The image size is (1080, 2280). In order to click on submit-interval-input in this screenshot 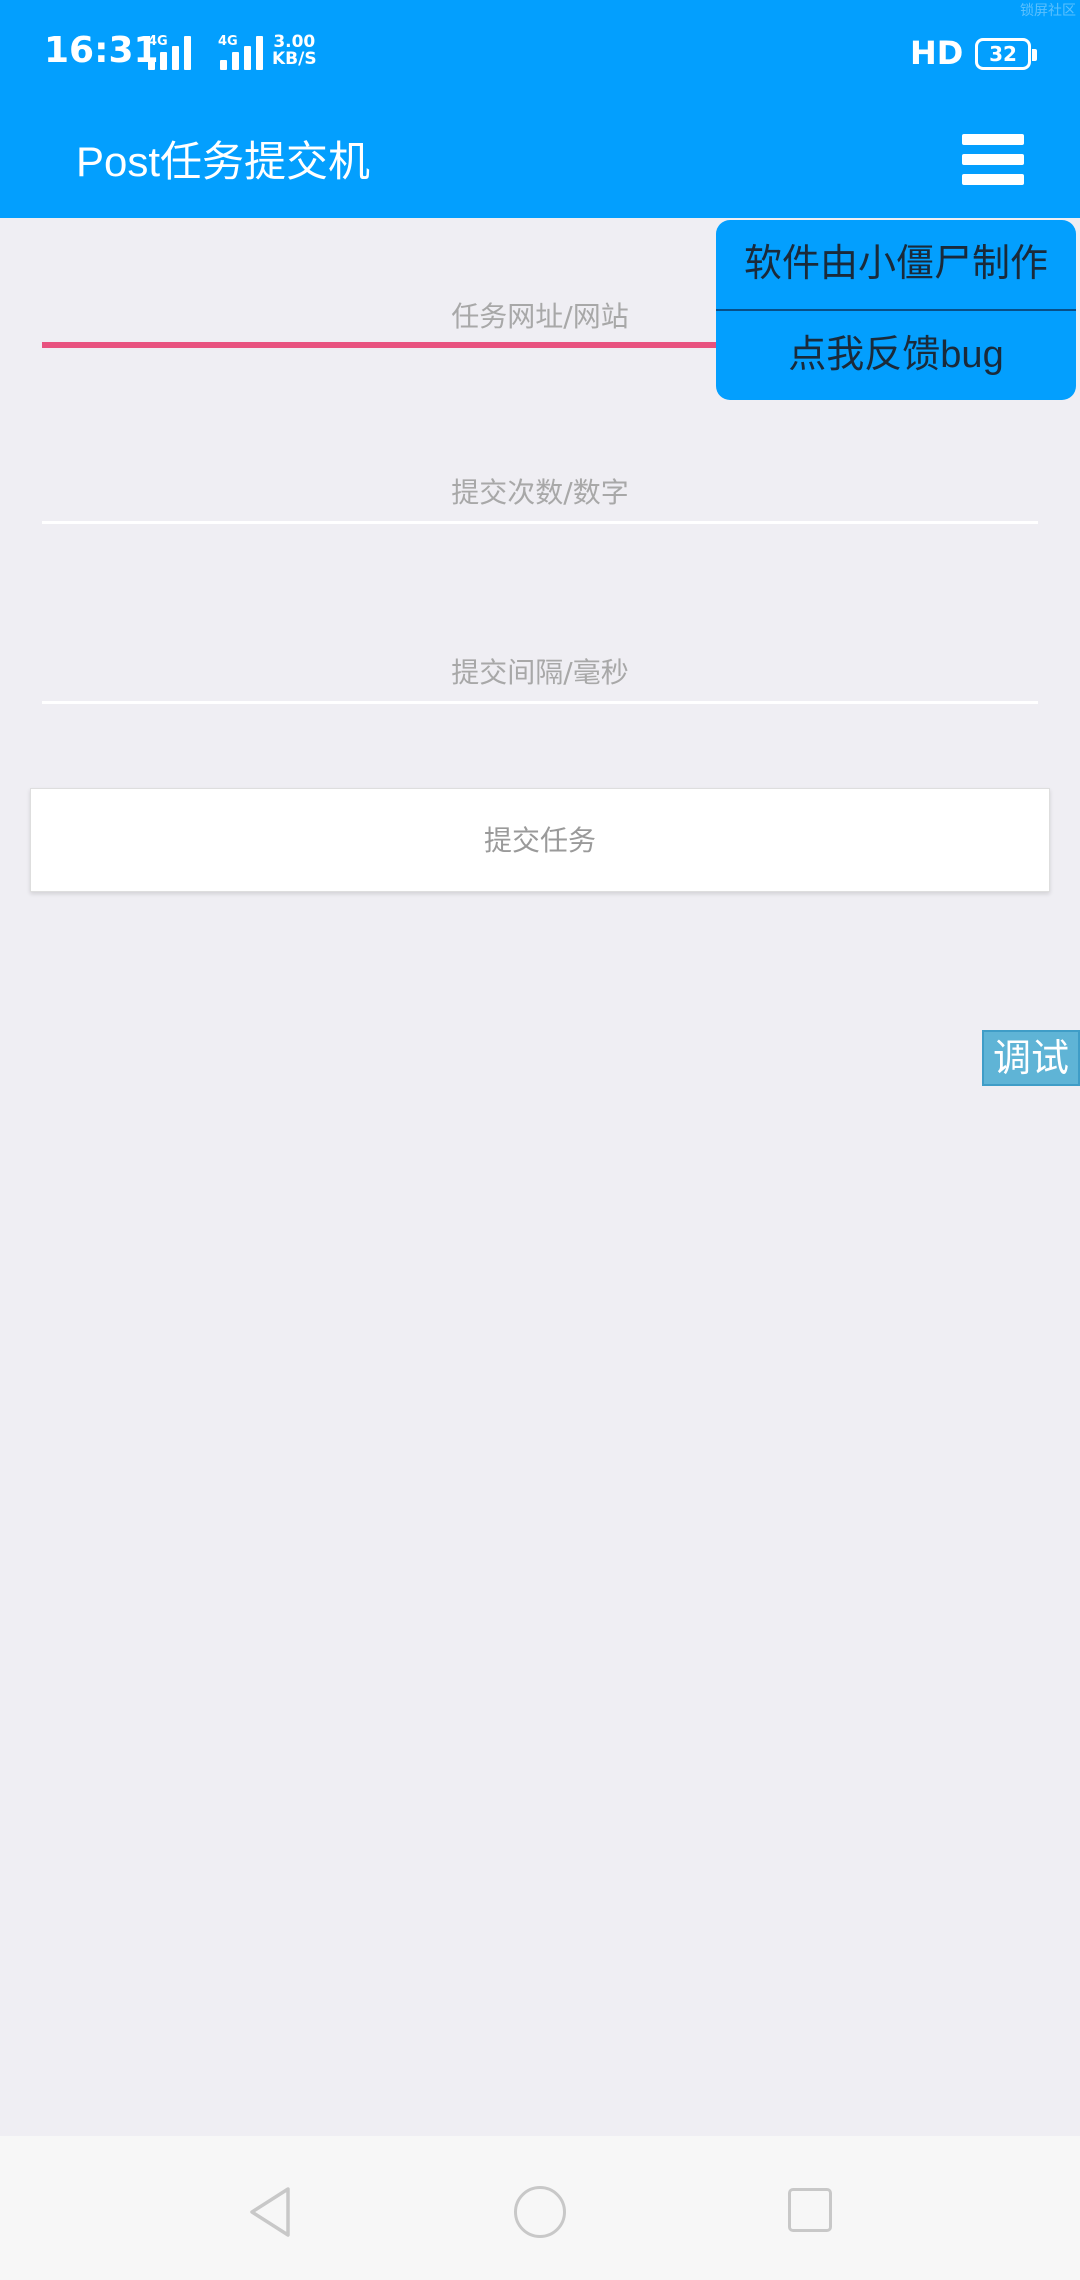, I will do `click(540, 672)`.